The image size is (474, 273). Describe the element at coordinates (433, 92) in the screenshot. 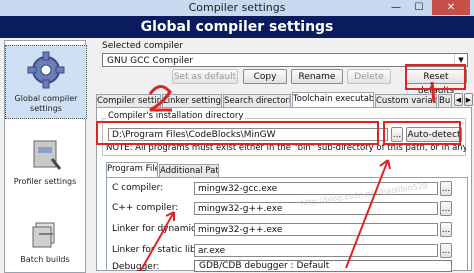

I see `annotation-digit-one` at that location.